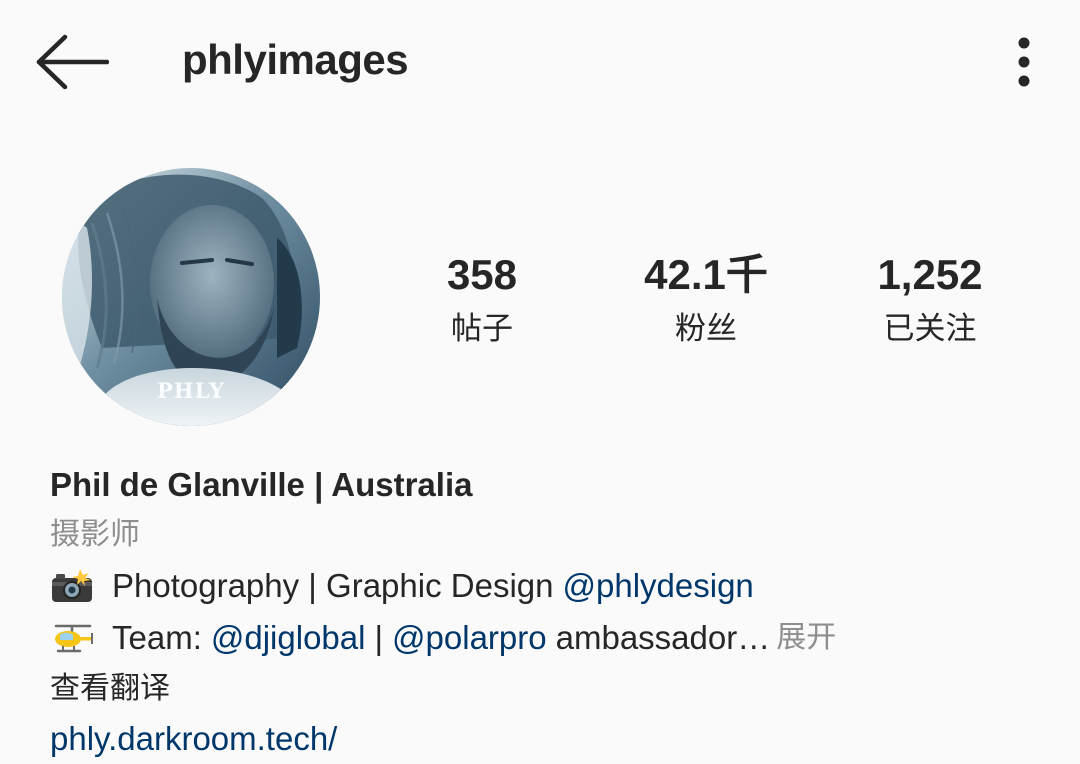 This screenshot has width=1080, height=764. Describe the element at coordinates (482, 302) in the screenshot. I see `stat-posts: 358 帖子` at that location.